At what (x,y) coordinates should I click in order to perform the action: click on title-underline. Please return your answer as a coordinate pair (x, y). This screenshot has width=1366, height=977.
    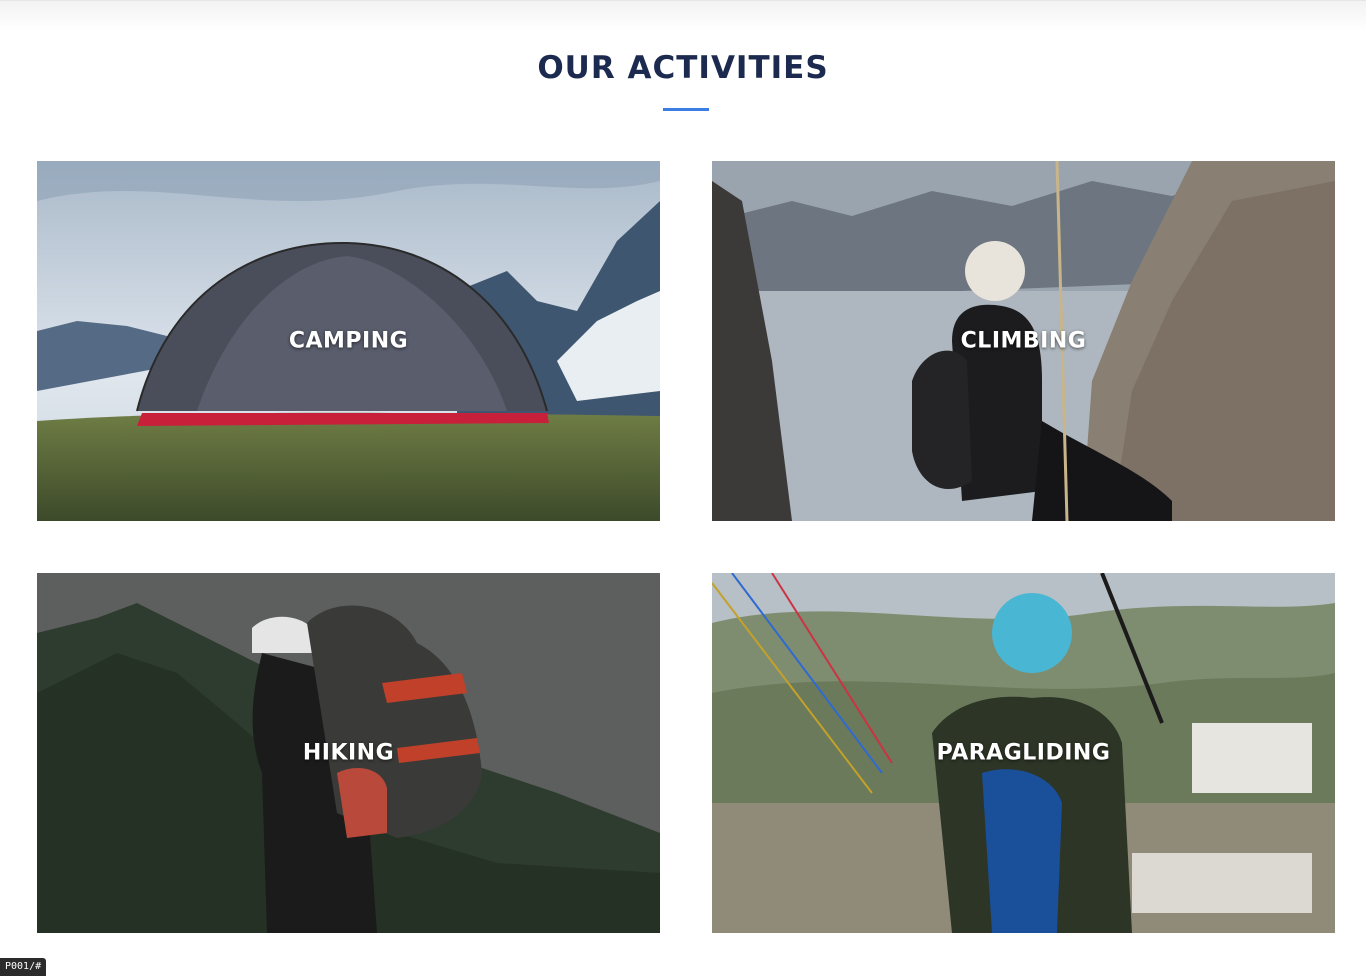
    Looking at the image, I should click on (686, 109).